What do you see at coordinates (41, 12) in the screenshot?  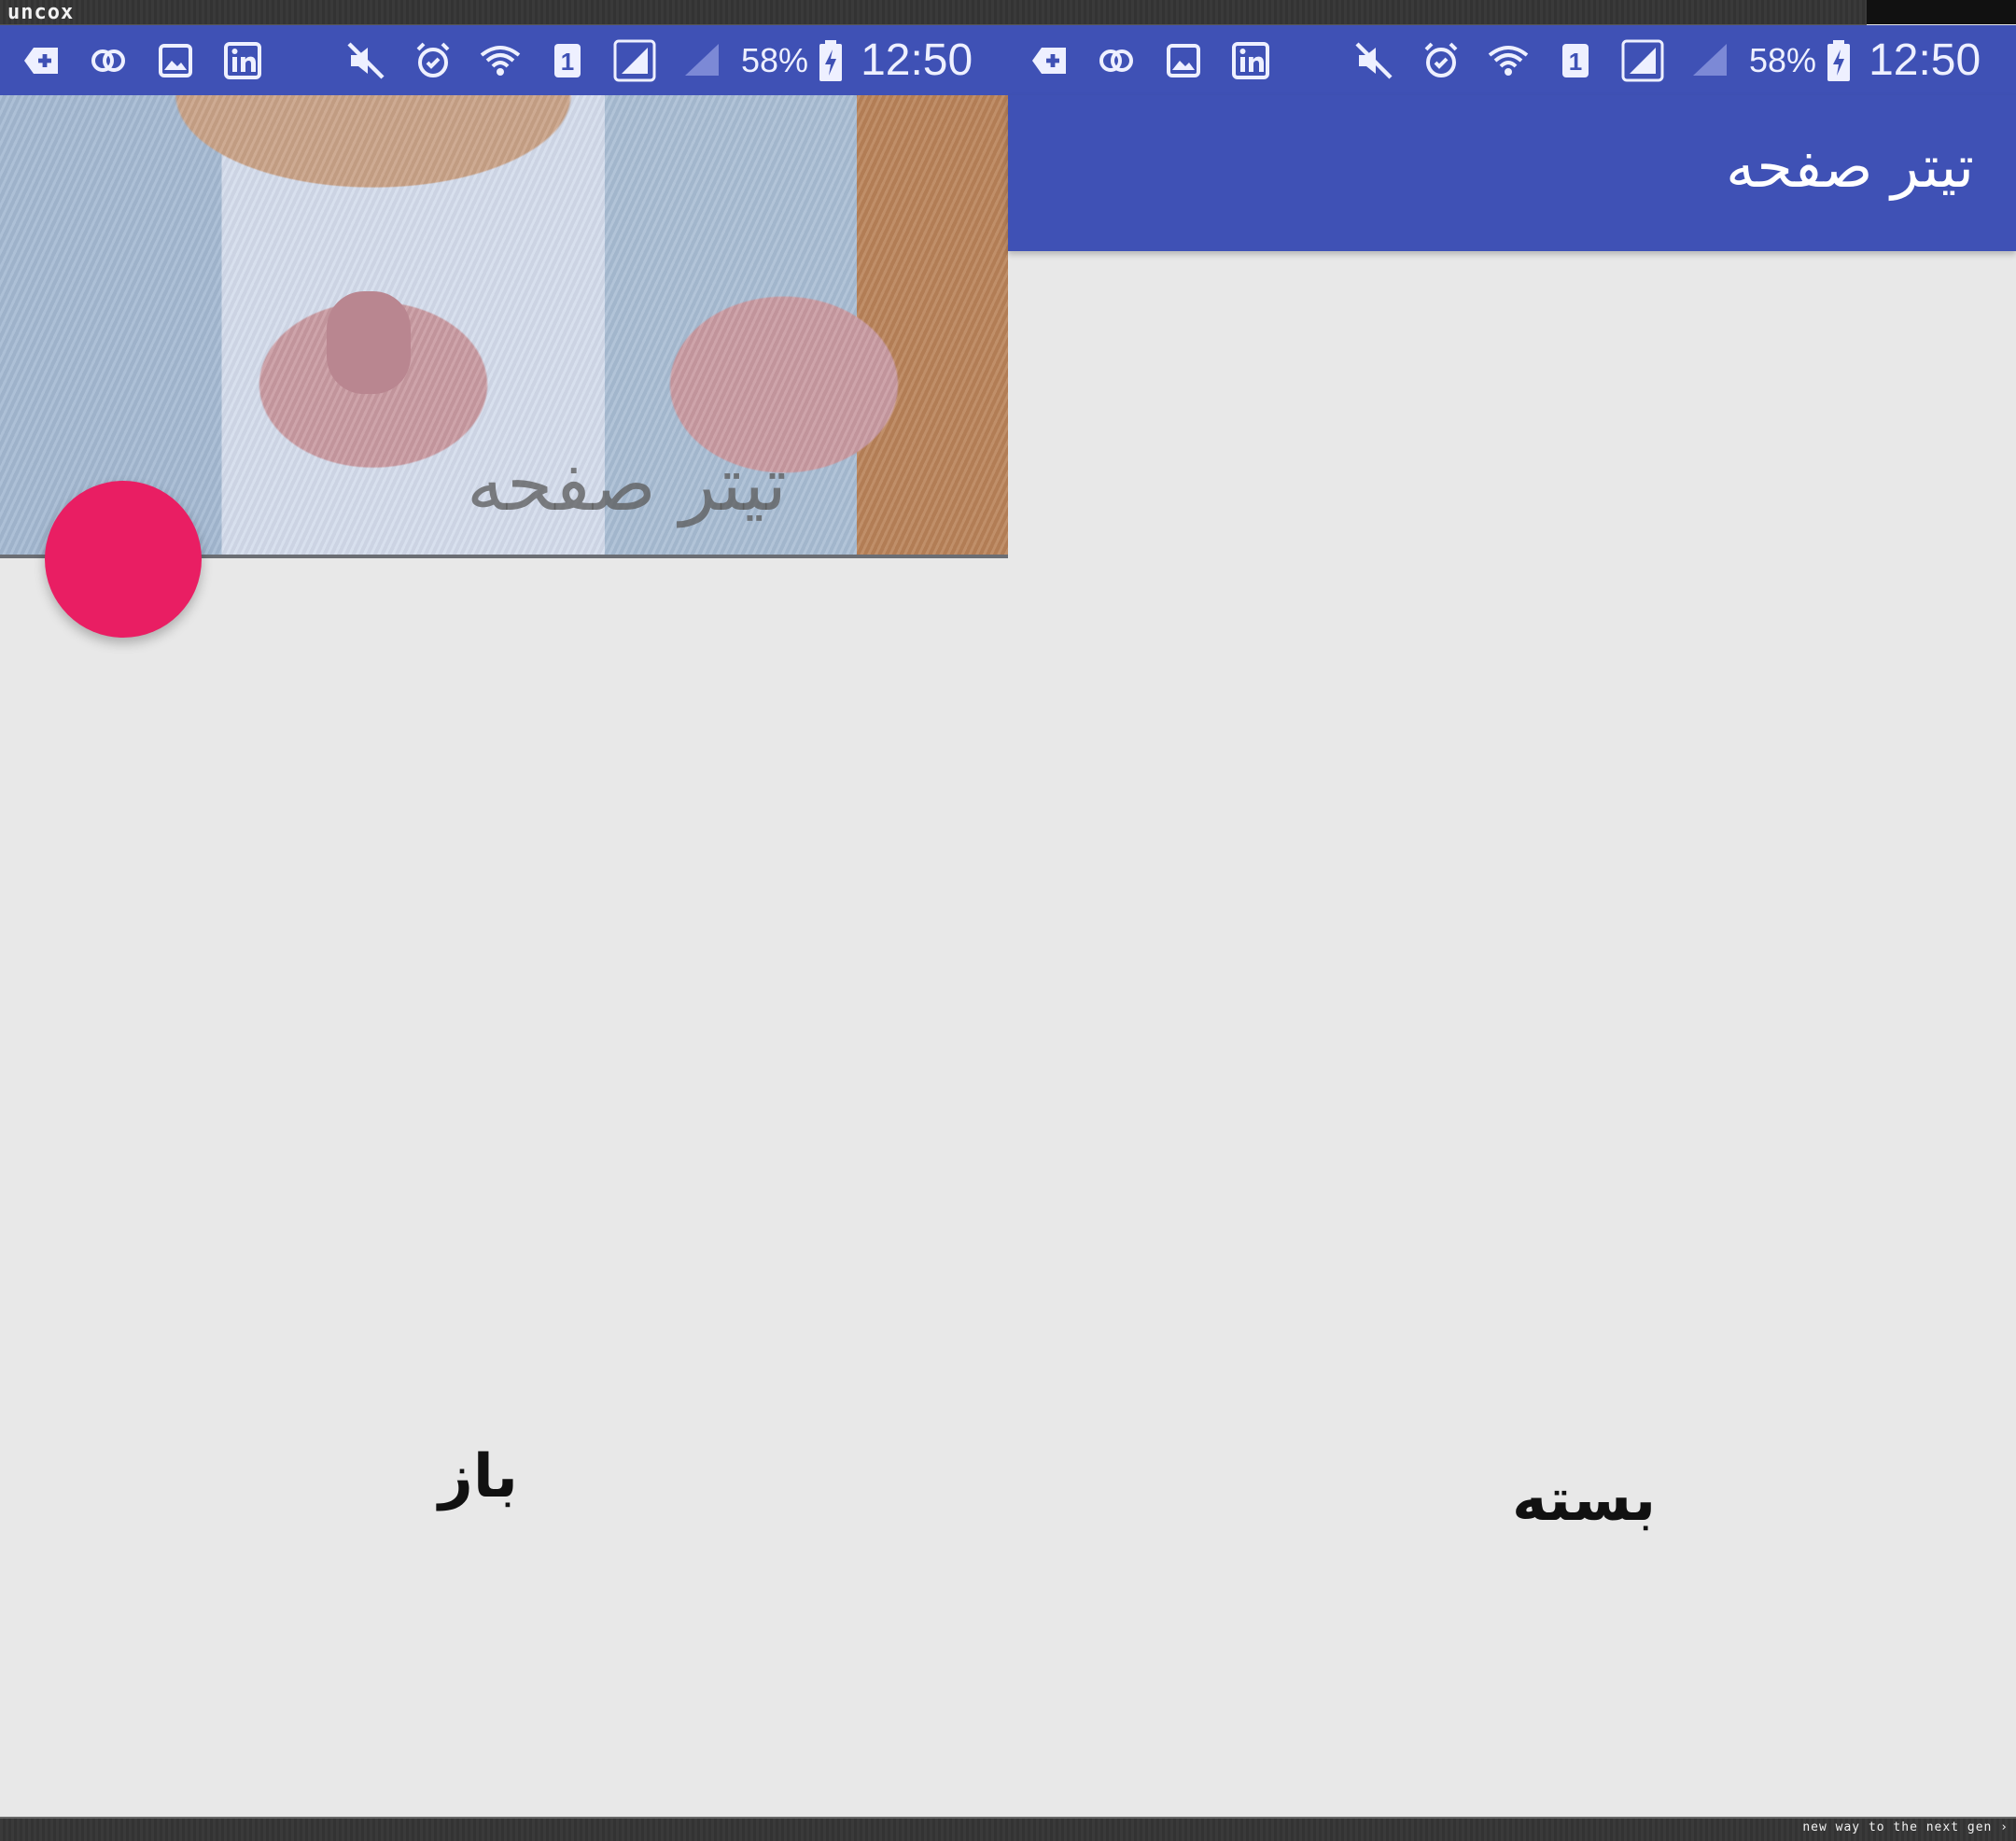 I see `brand-watermark: uncox` at bounding box center [41, 12].